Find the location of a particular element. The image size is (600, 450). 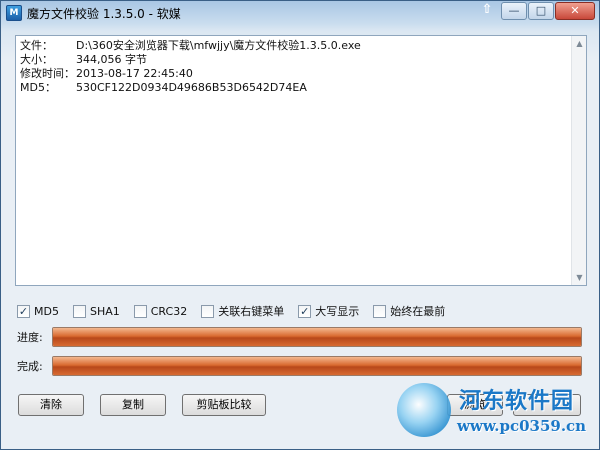

title-bar: M 魔方文件校验 1.3.5.0 - 软媒 ⇧ — □ ✕ is located at coordinates (300, 13).